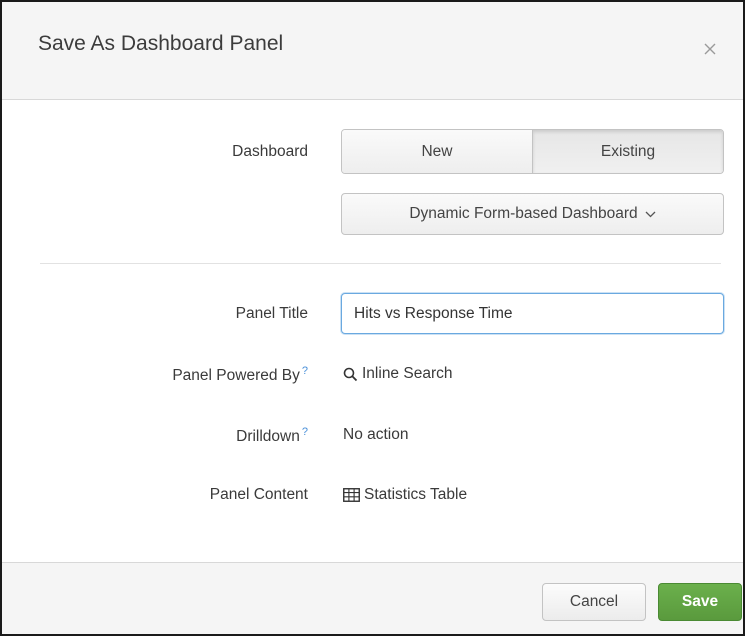  What do you see at coordinates (236, 376) in the screenshot?
I see `panel-powered-by-label-text: Panel Powered By` at bounding box center [236, 376].